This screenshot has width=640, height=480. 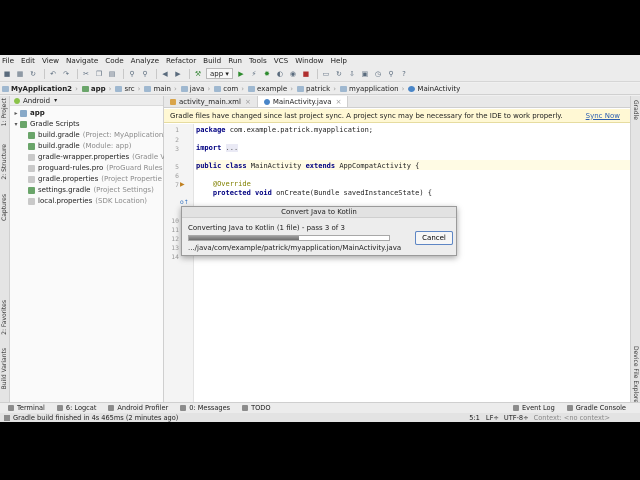 What do you see at coordinates (175, 221) in the screenshot?
I see `line-number: 10` at bounding box center [175, 221].